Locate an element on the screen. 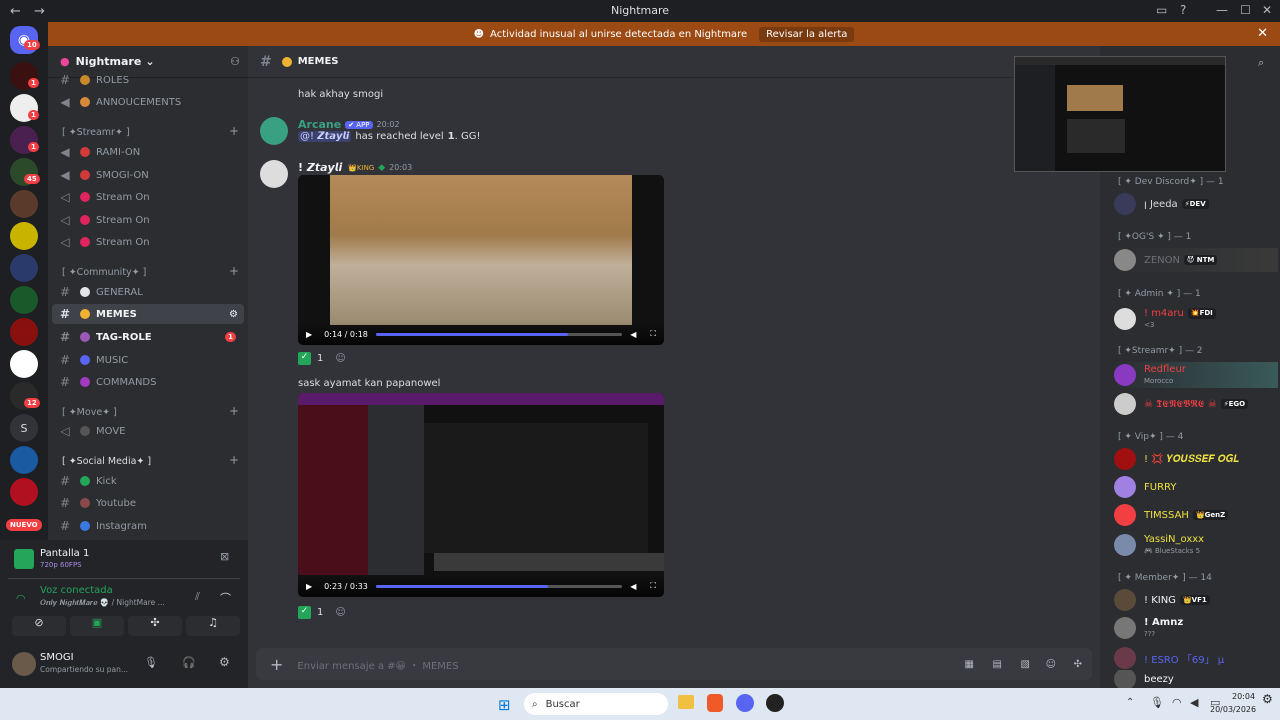  disconnect-icon: ⌒ is located at coordinates (225, 598).